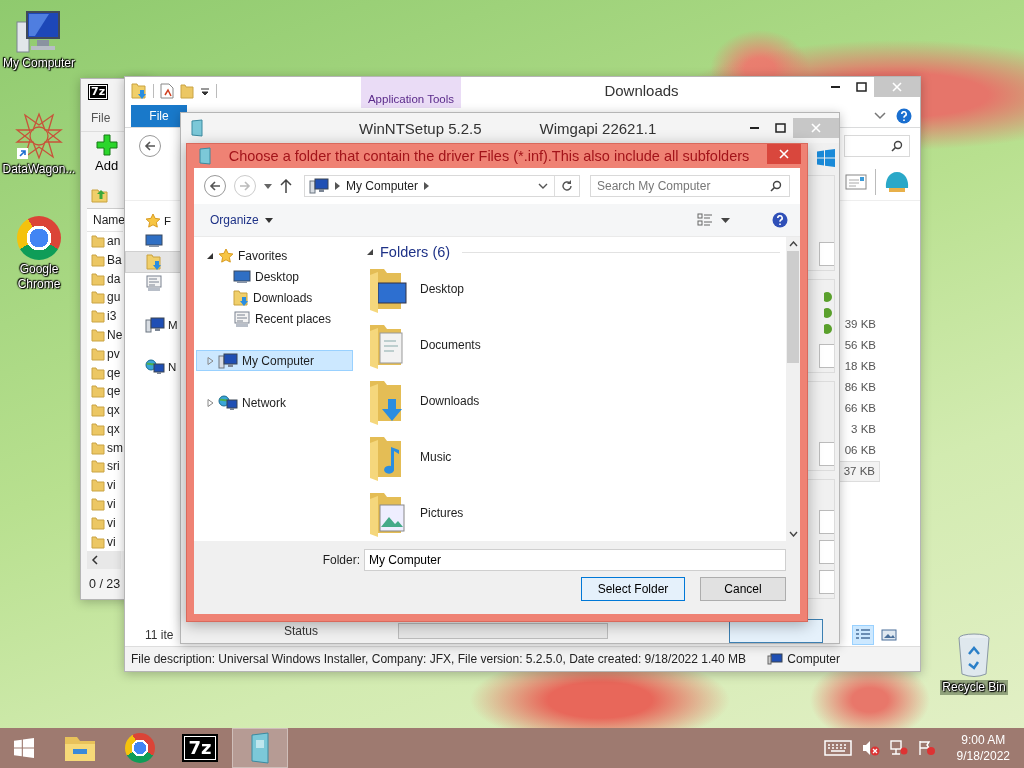  I want to click on close-button, so click(784, 154).